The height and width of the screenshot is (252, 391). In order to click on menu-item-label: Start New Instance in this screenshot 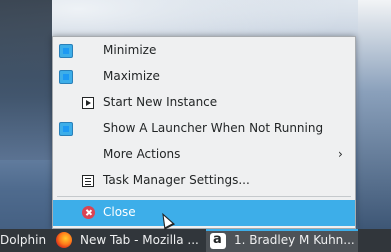, I will do `click(160, 102)`.